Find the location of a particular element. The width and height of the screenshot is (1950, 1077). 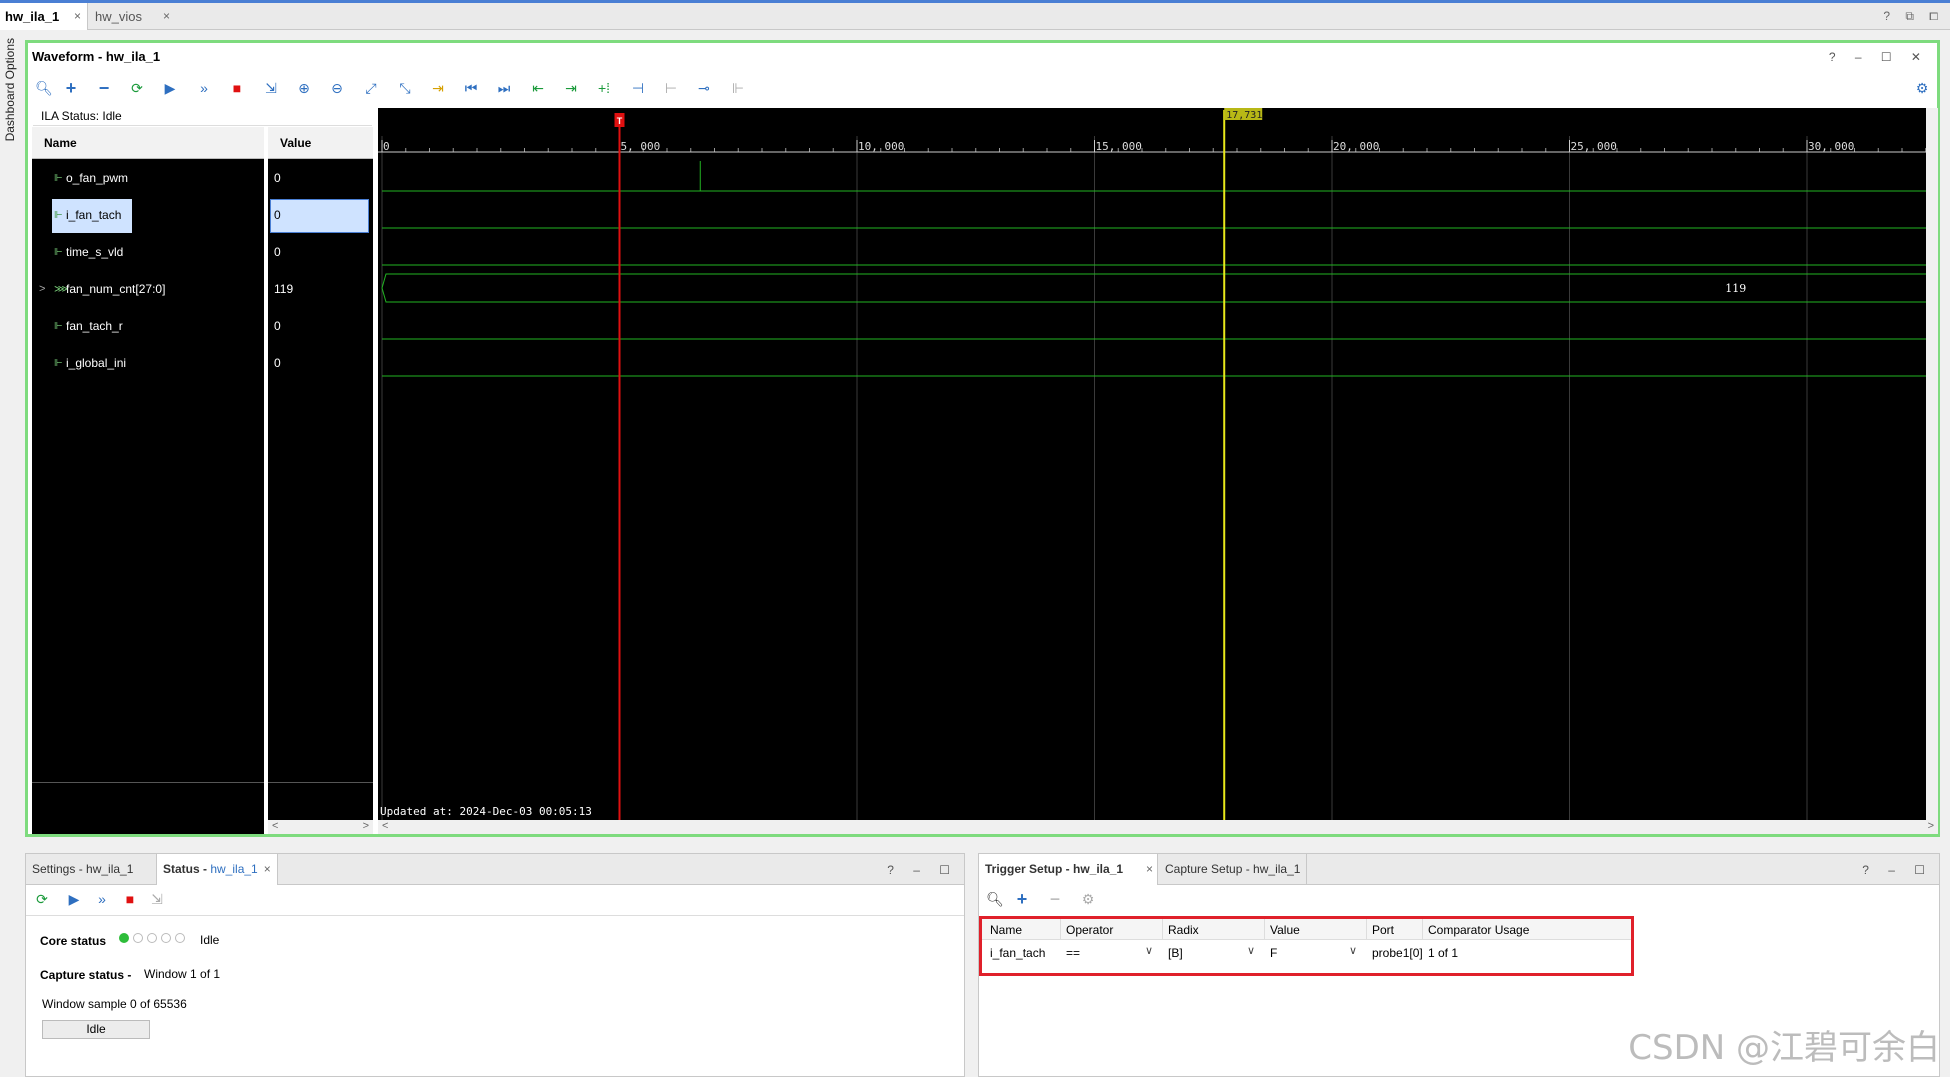

previous-transition-icon: ⇤ is located at coordinates (538, 88).